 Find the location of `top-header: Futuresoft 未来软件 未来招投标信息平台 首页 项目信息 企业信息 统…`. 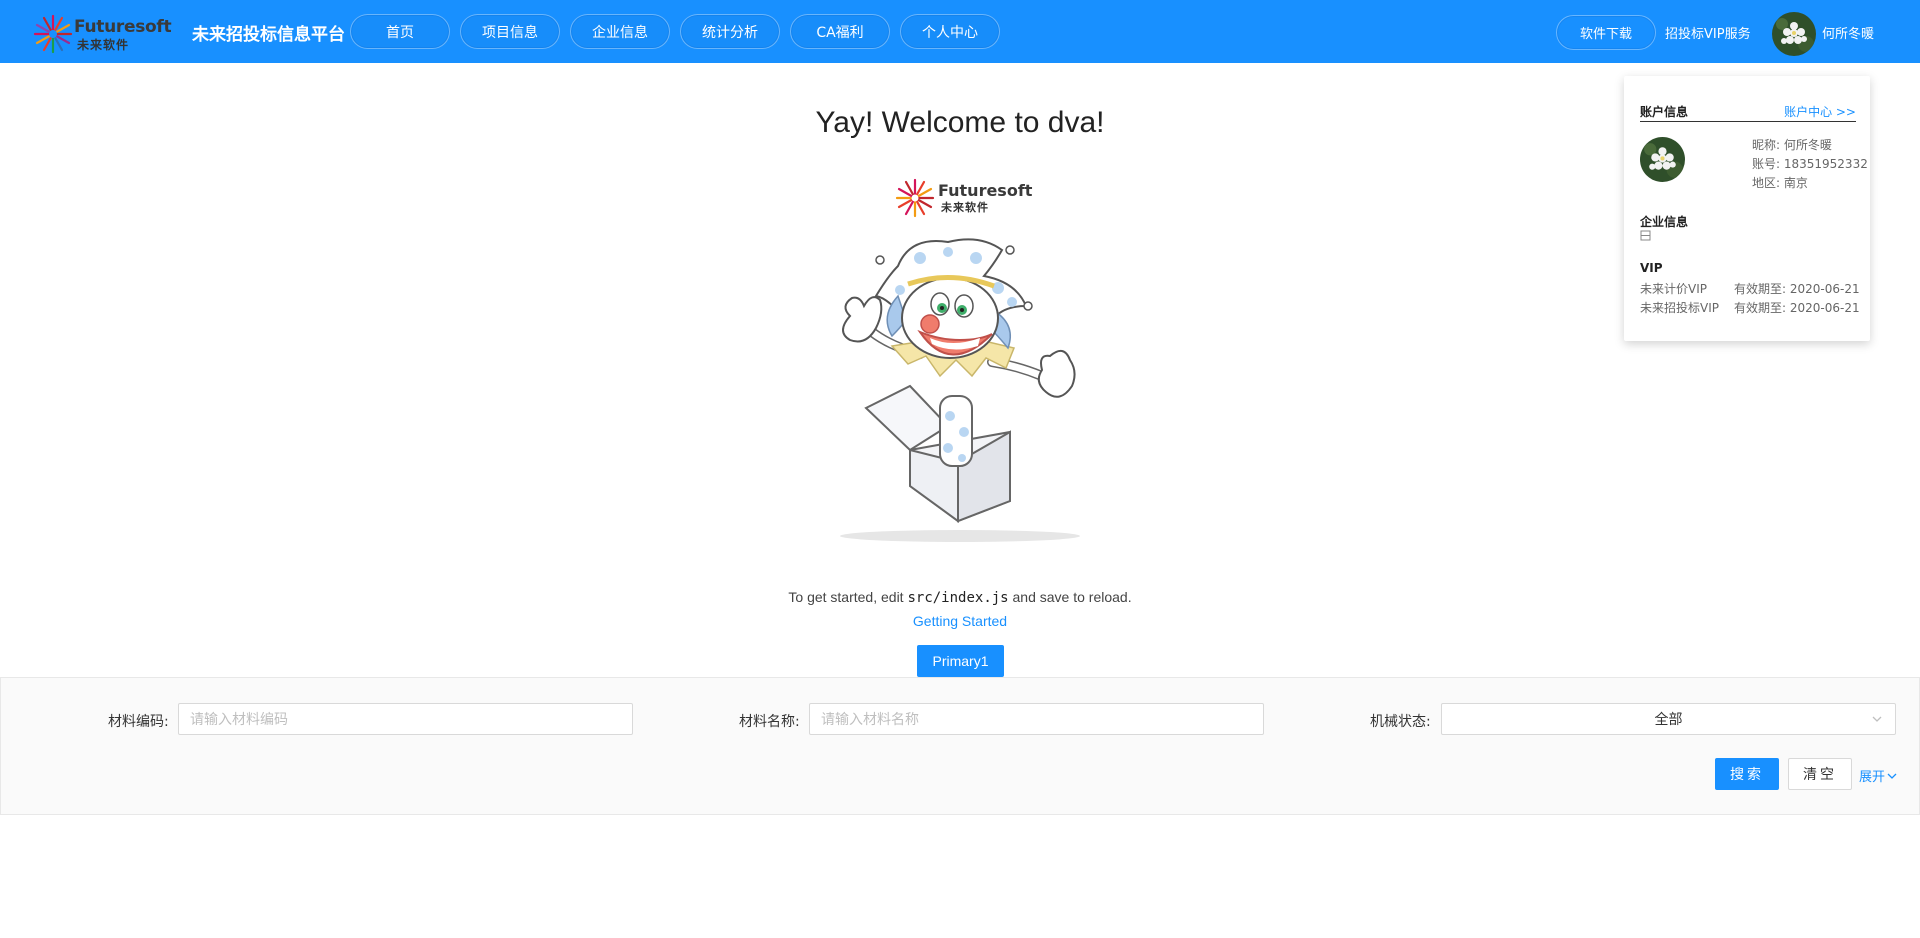

top-header: Futuresoft 未来软件 未来招投标信息平台 首页 项目信息 企业信息 统… is located at coordinates (960, 31).